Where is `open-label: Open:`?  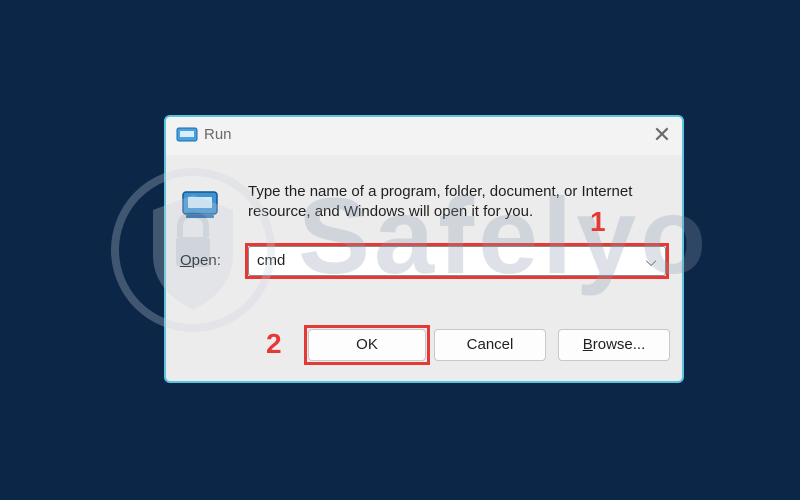 open-label: Open: is located at coordinates (200, 260).